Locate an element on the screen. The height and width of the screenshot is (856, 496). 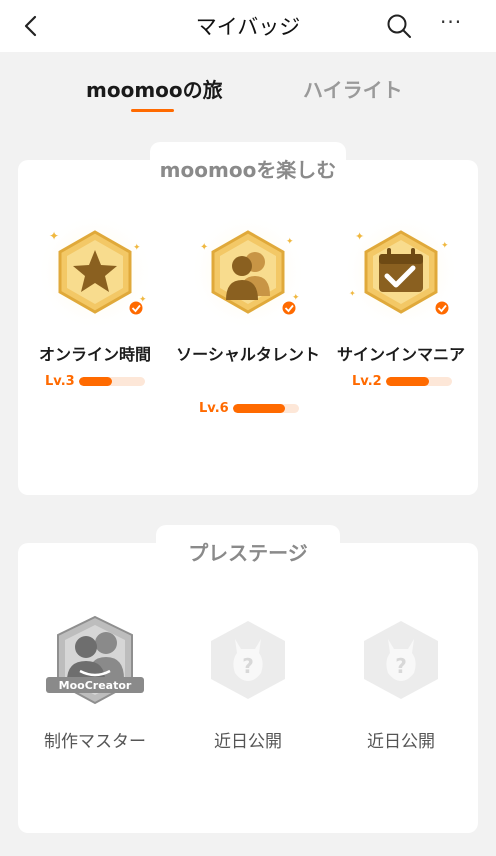
badge-name: ソーシャルタレント is located at coordinates (248, 354).